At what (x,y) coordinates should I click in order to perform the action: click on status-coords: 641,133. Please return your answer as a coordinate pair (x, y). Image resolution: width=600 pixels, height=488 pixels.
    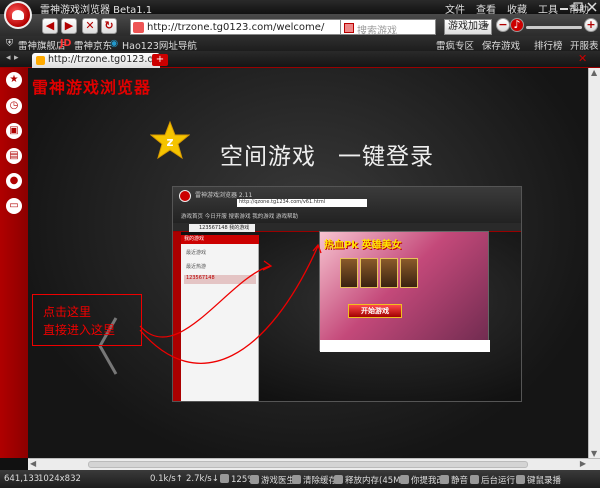
    Looking at the image, I should click on (22, 479).